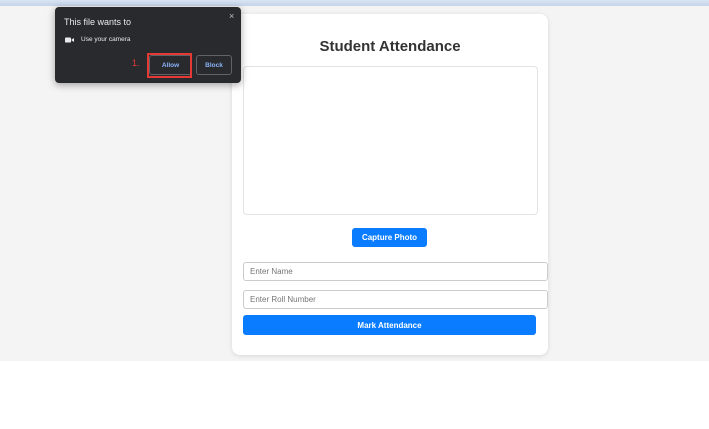 This screenshot has height=429, width=709. What do you see at coordinates (389, 325) in the screenshot?
I see `mark-attendance-button: Mark Attendance` at bounding box center [389, 325].